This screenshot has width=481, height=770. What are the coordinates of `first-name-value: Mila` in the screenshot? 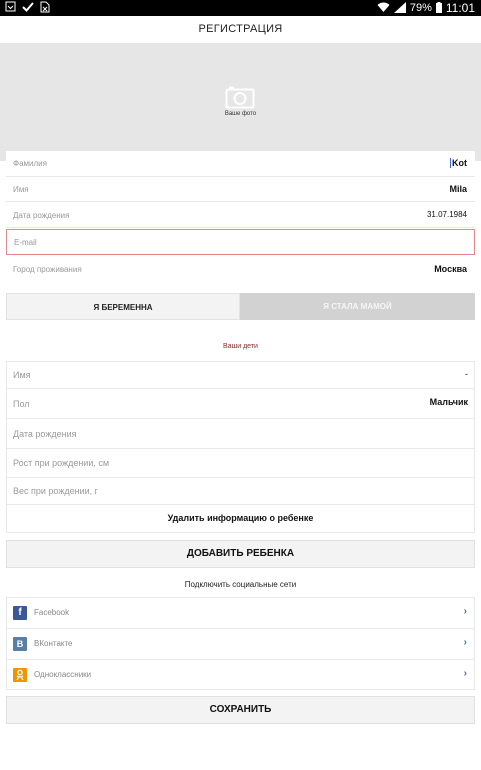 It's located at (458, 189).